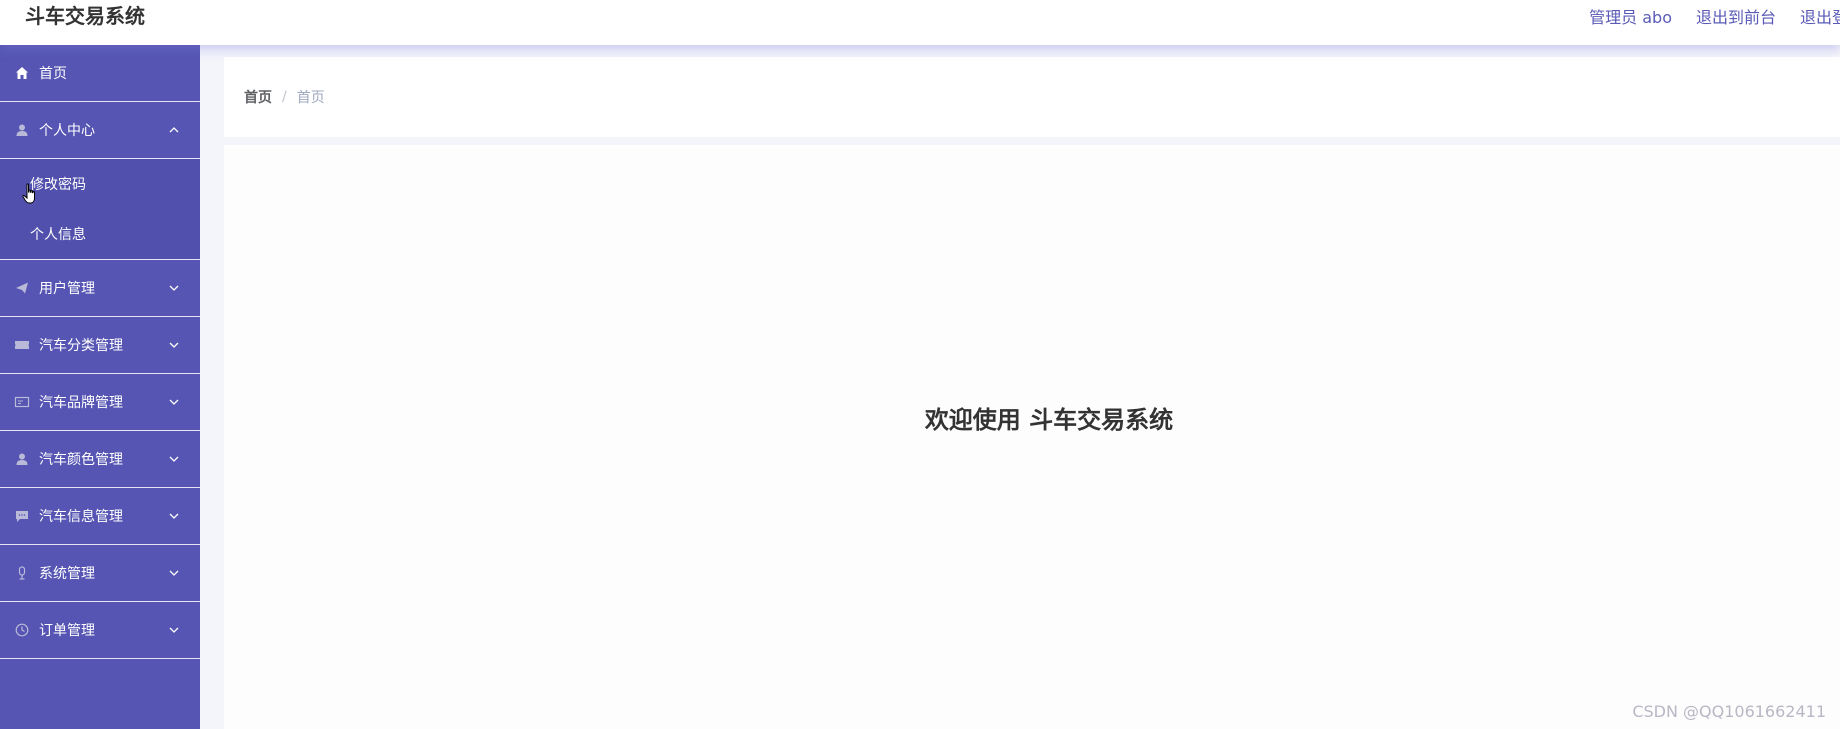 This screenshot has height=729, width=1840. Describe the element at coordinates (100, 73) in the screenshot. I see `sidebar-item-home: 首页` at that location.